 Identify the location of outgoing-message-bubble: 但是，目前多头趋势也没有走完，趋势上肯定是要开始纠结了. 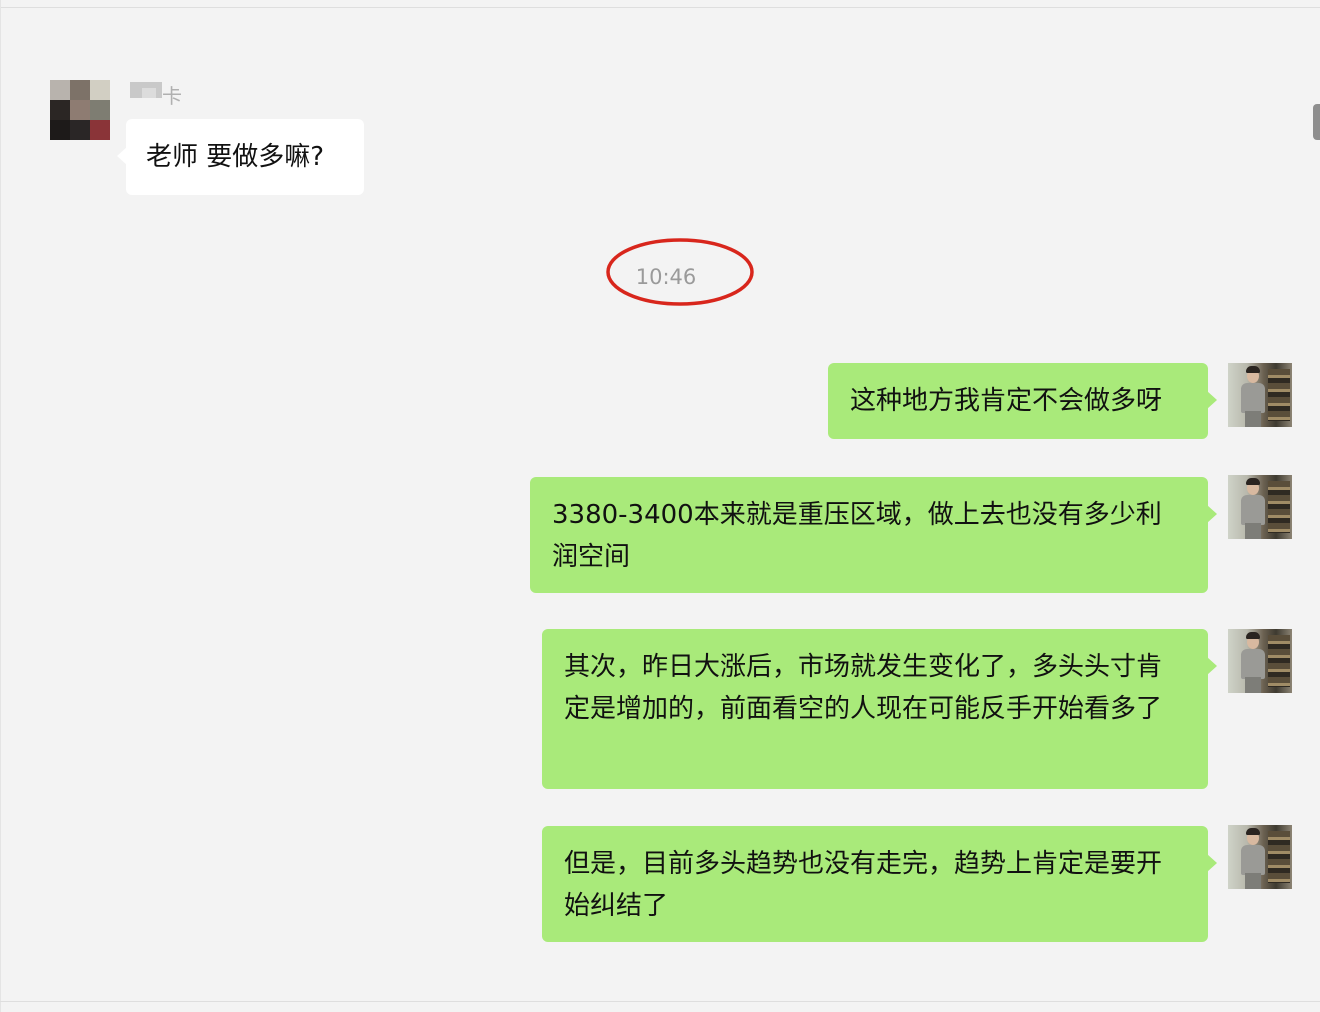
(879, 884).